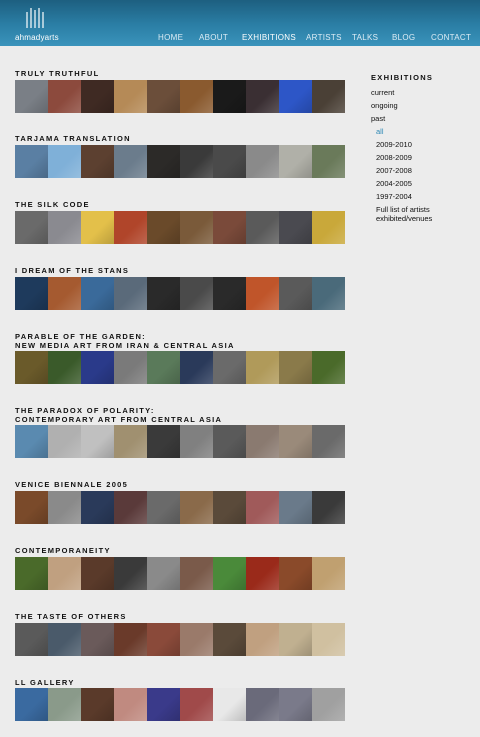 This screenshot has width=480, height=737. What do you see at coordinates (451, 37) in the screenshot?
I see `nav-contact: CONTACT` at bounding box center [451, 37].